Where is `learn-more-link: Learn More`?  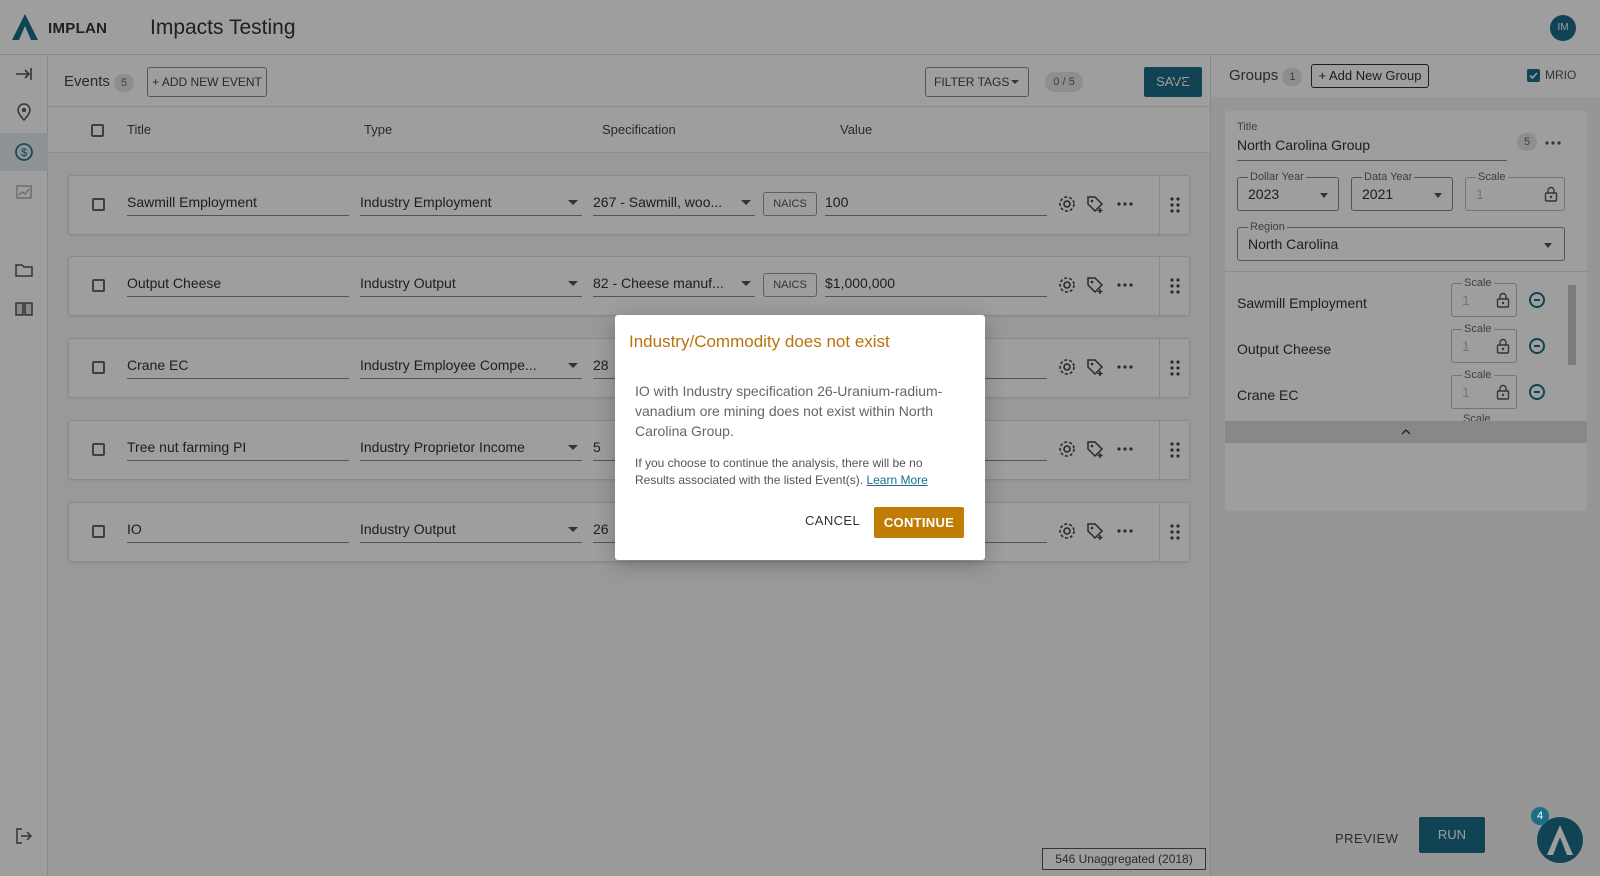
learn-more-link: Learn More is located at coordinates (896, 480).